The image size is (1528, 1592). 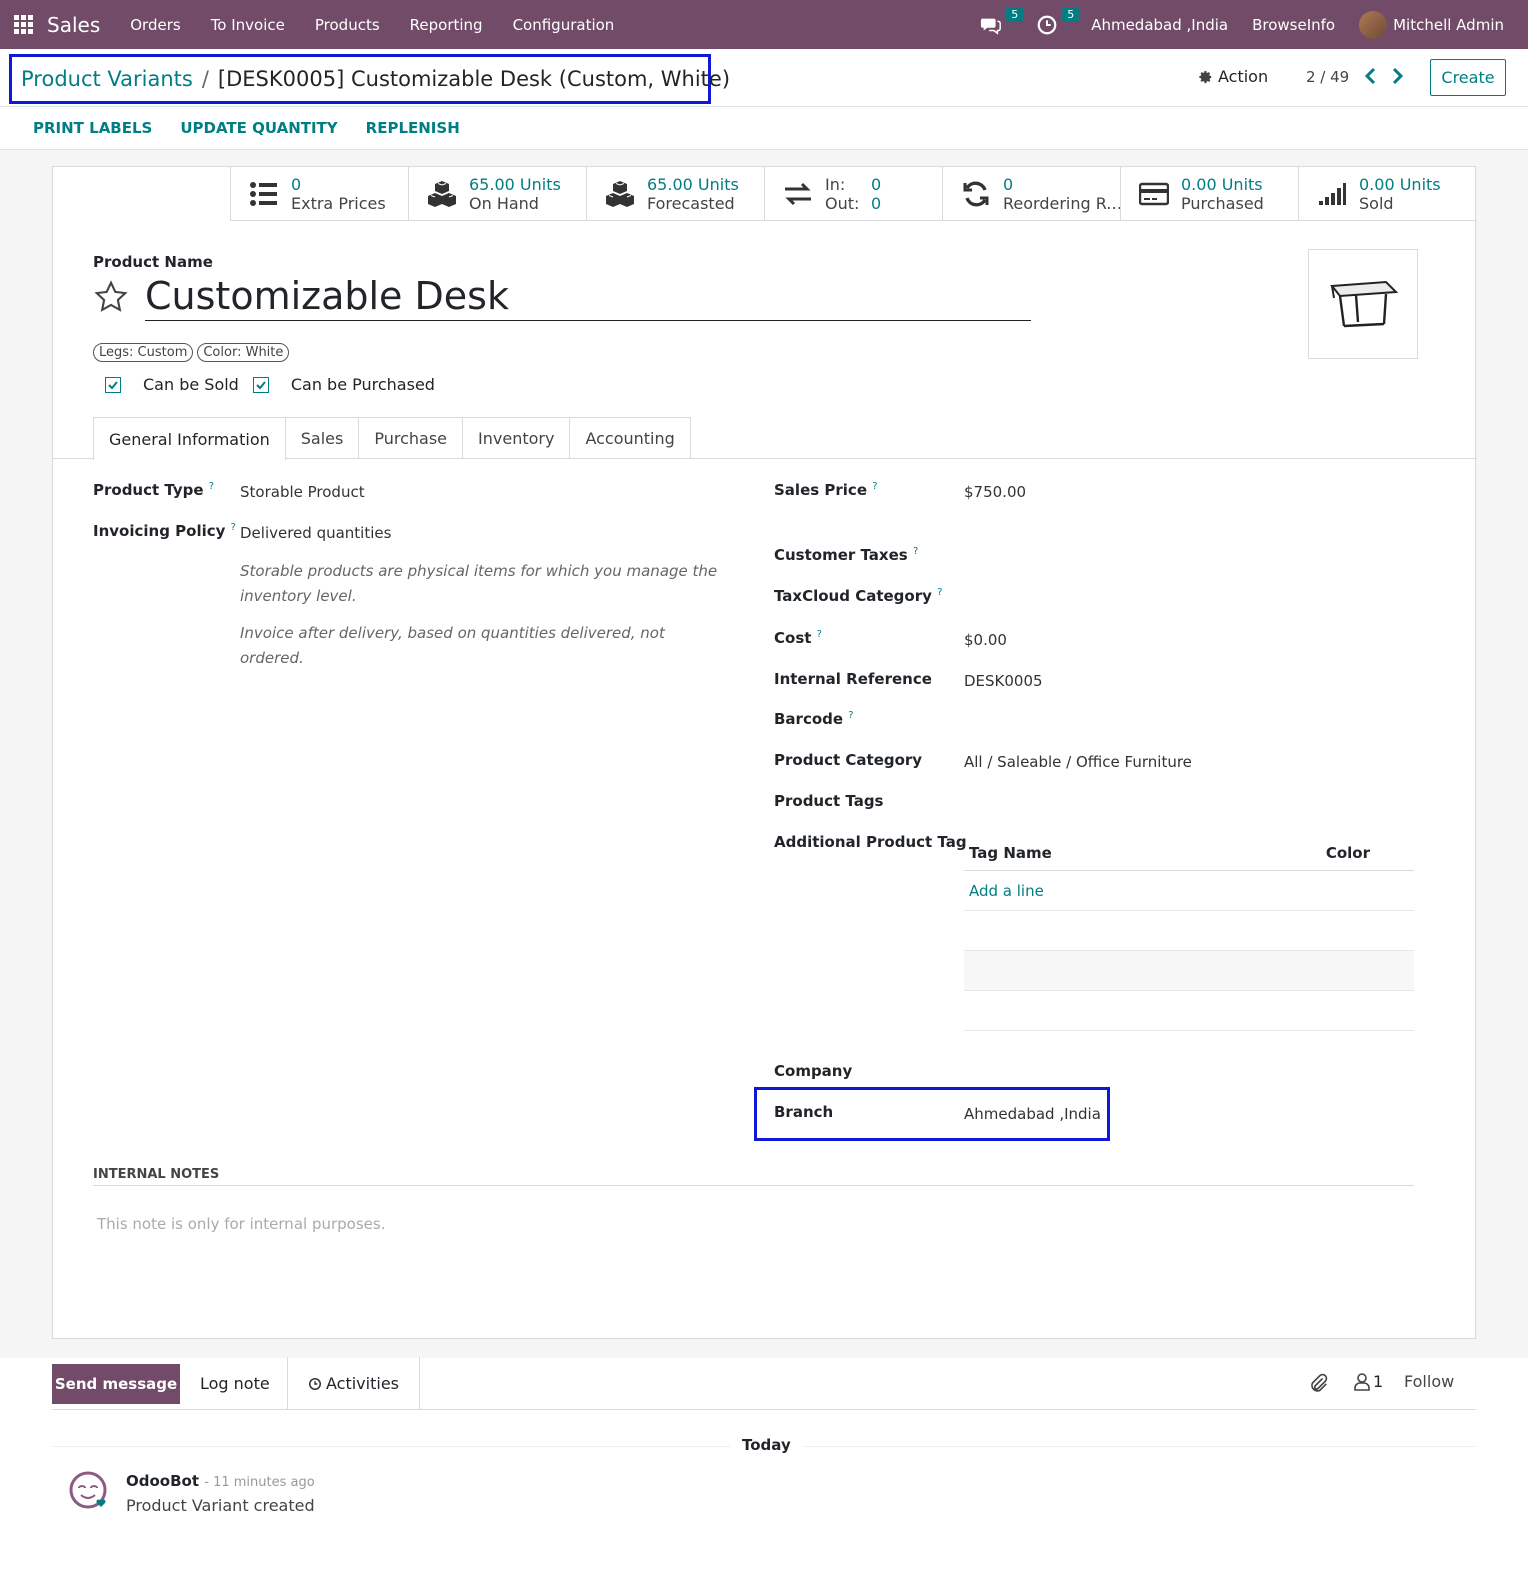 I want to click on update-quantity-button: UPDATE QUANTITY, so click(x=258, y=128).